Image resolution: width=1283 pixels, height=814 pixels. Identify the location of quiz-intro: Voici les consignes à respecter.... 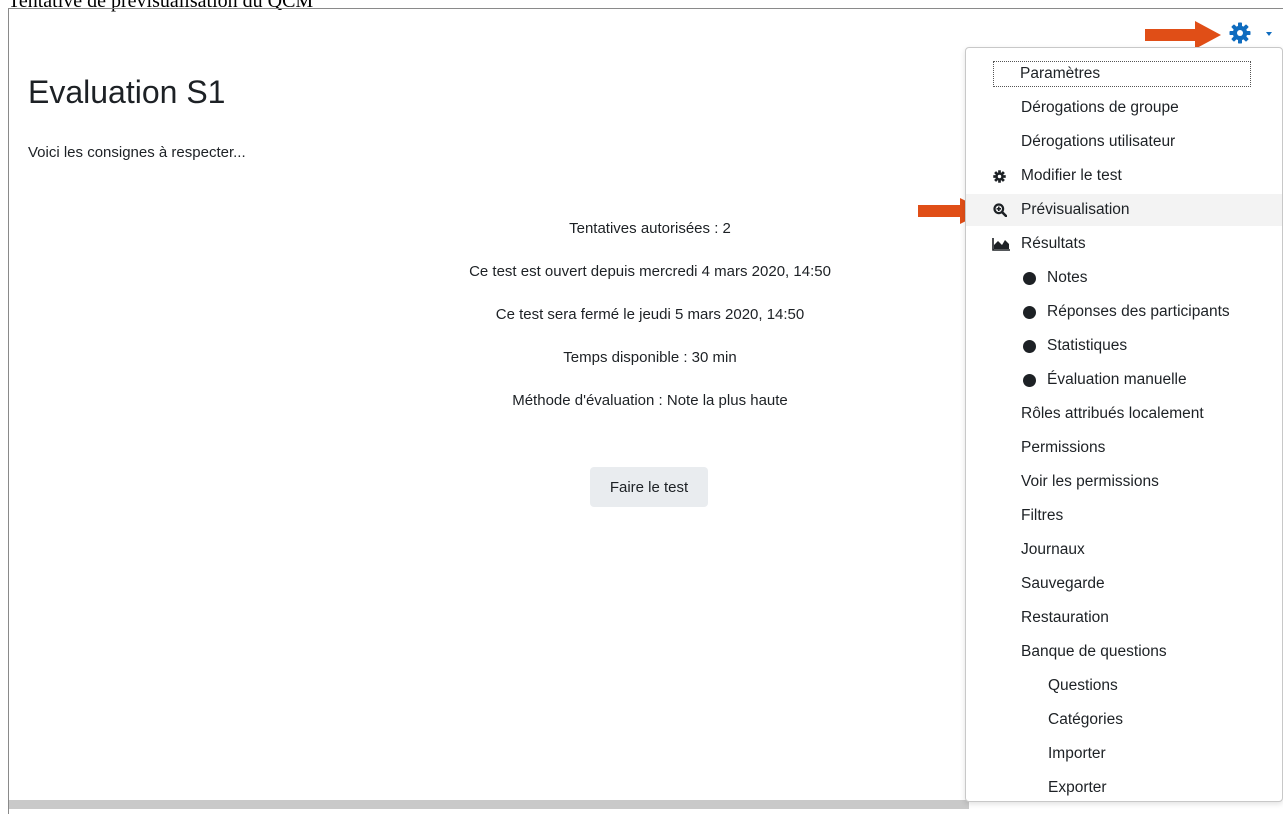
(137, 152).